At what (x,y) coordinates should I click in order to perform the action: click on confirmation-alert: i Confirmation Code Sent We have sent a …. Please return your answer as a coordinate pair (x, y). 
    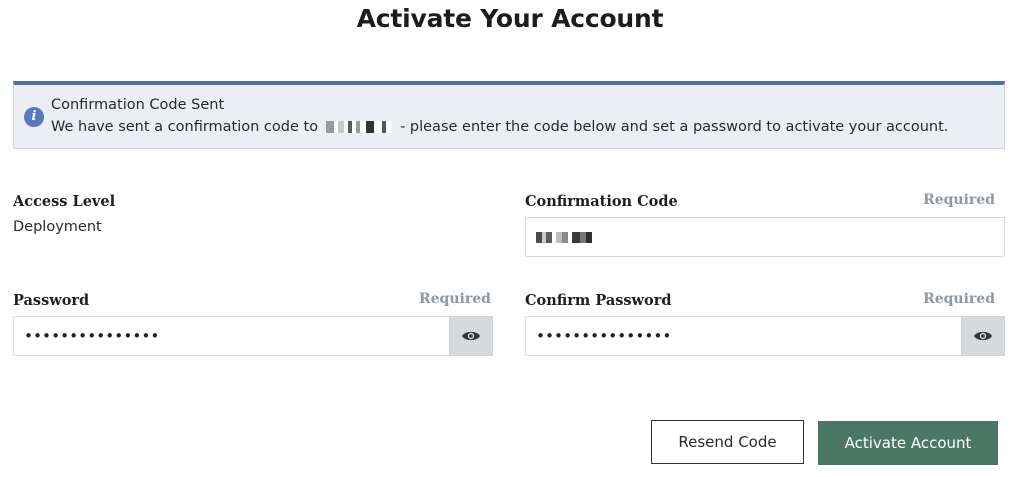
    Looking at the image, I should click on (509, 115).